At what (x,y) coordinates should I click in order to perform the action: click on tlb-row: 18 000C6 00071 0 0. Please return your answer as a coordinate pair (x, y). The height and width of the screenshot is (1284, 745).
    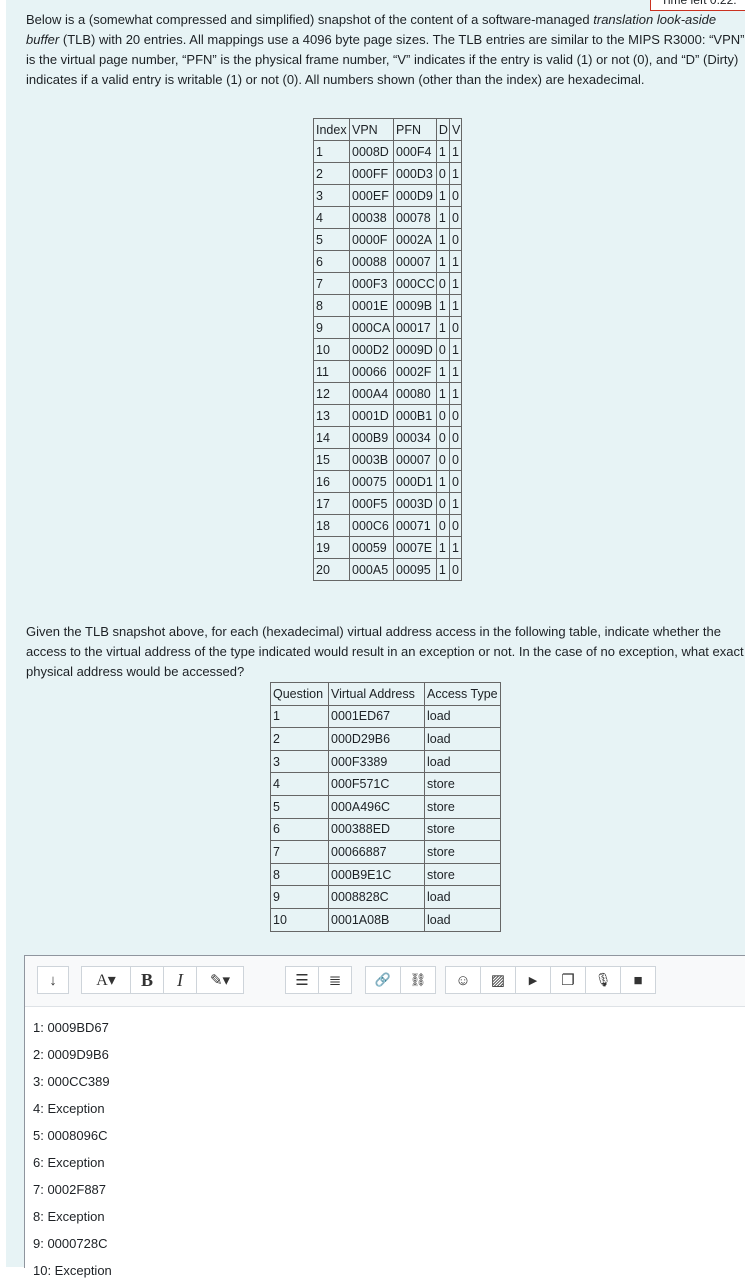
    Looking at the image, I should click on (388, 525).